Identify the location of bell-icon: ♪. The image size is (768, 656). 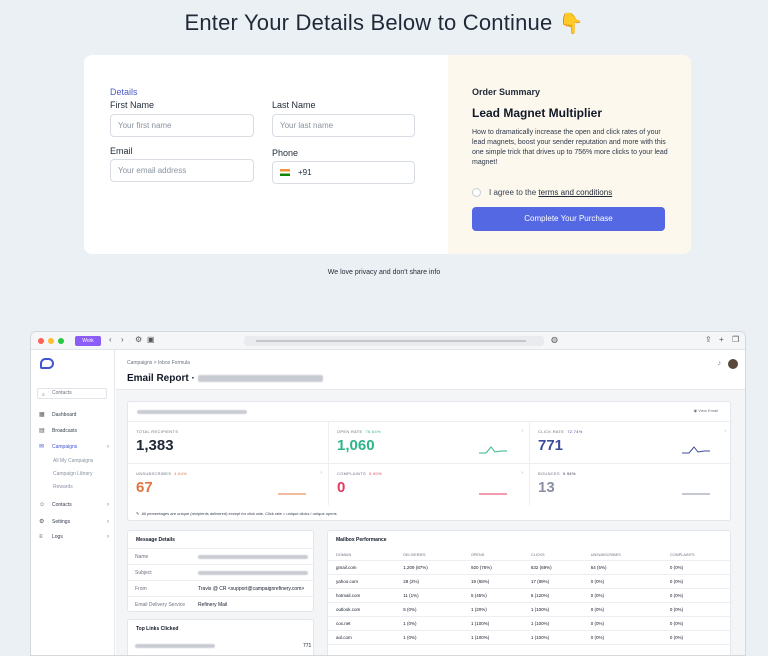
(720, 363).